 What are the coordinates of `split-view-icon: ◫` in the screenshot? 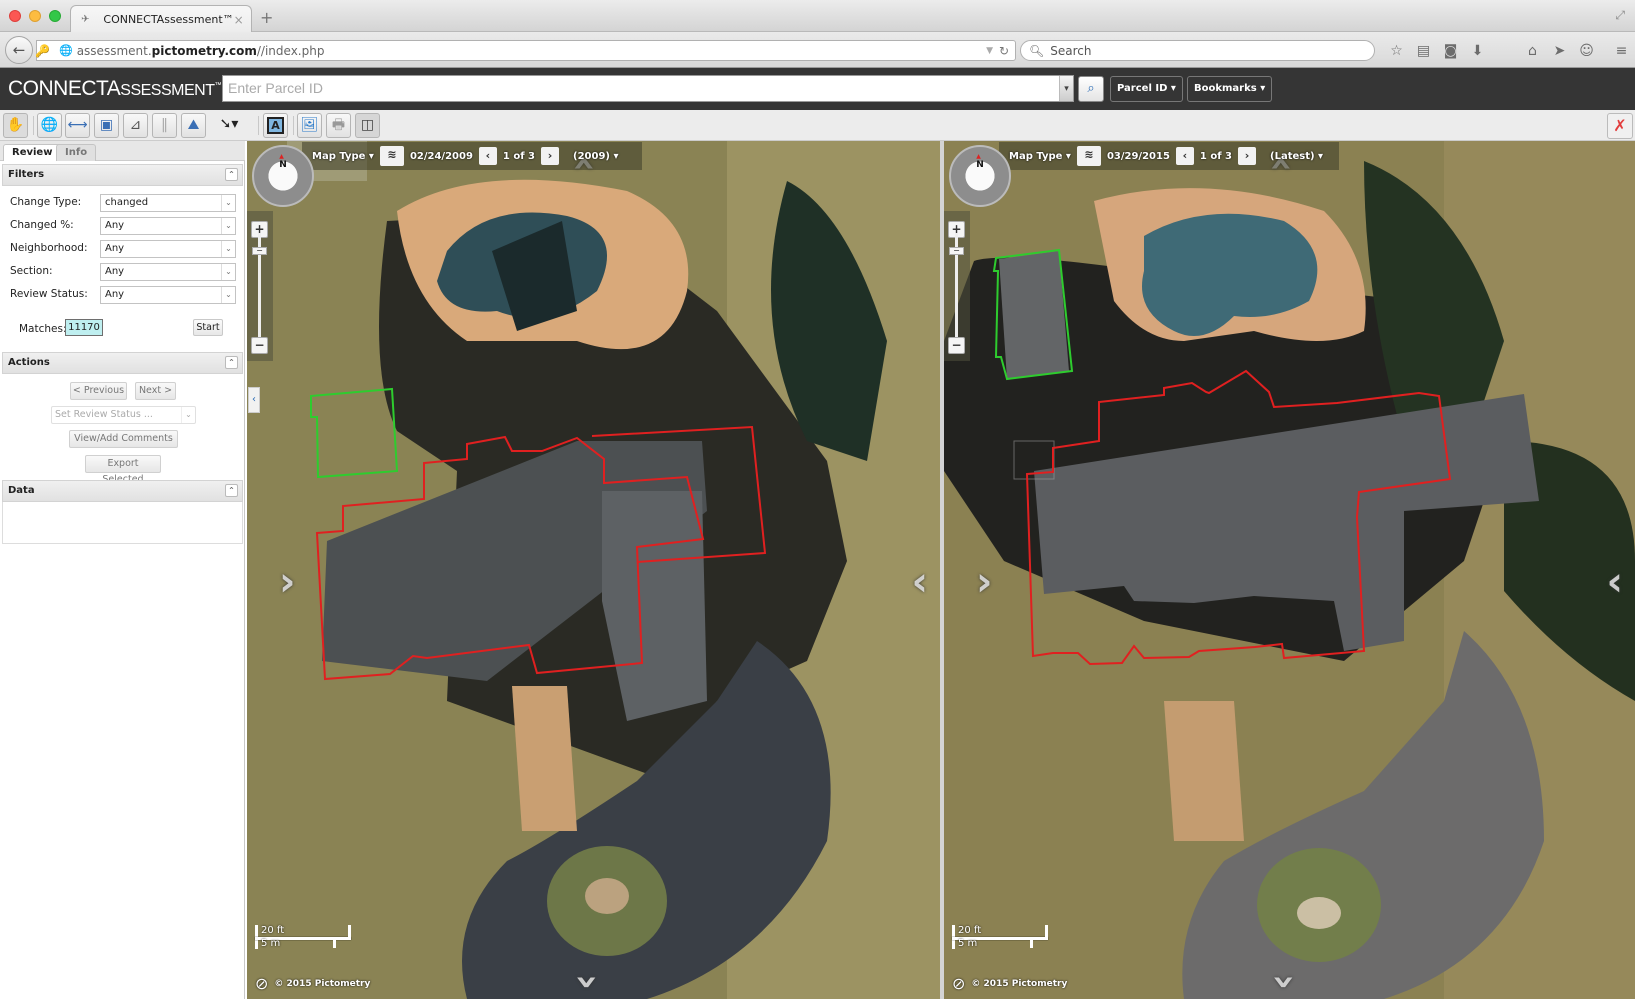 It's located at (367, 125).